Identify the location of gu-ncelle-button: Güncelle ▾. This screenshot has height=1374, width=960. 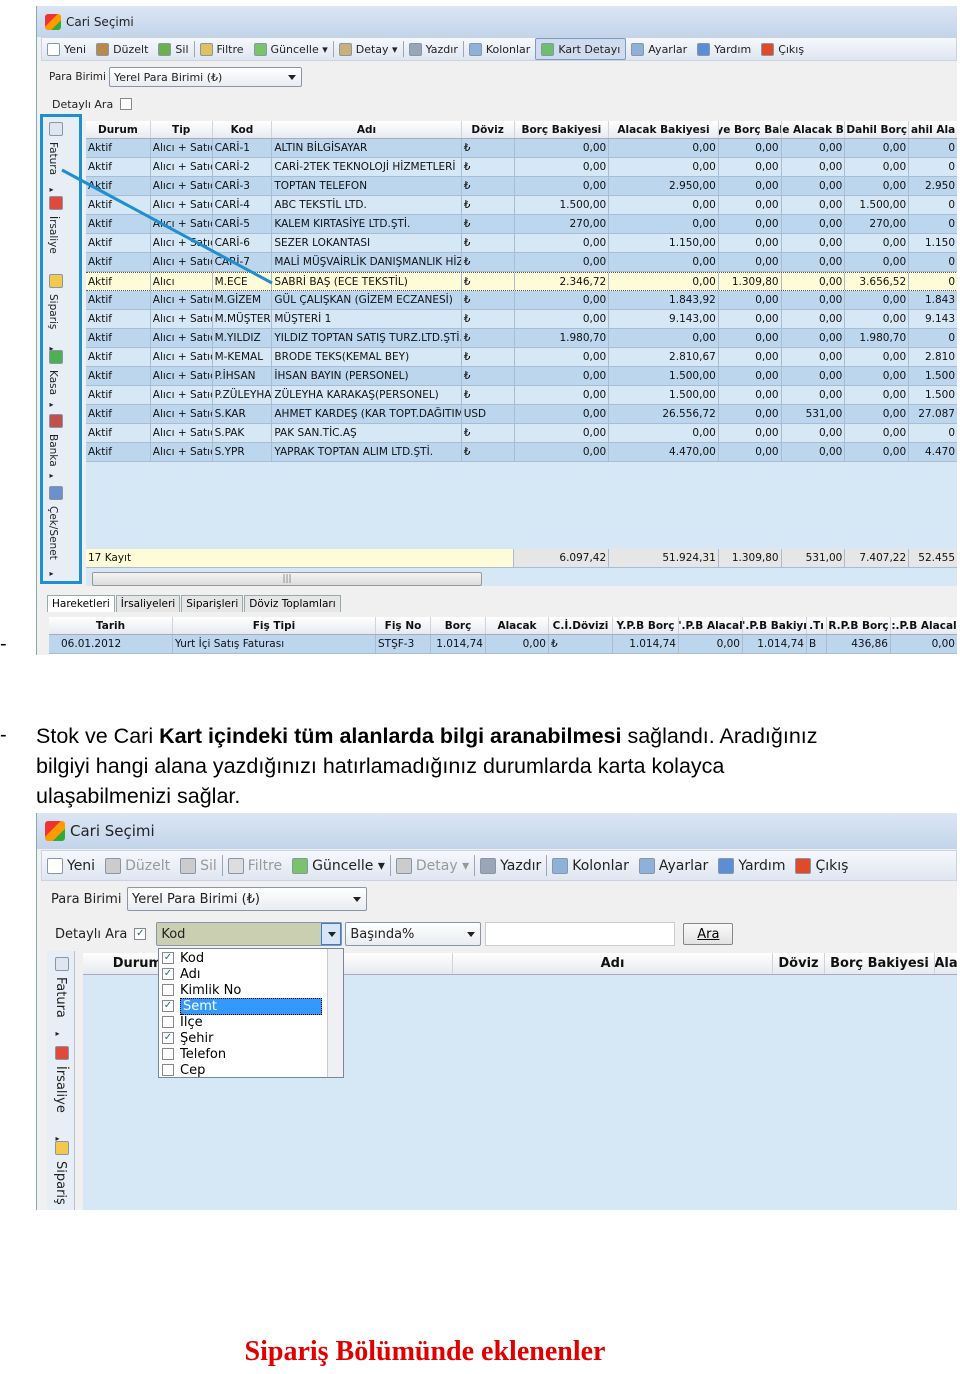
(338, 865).